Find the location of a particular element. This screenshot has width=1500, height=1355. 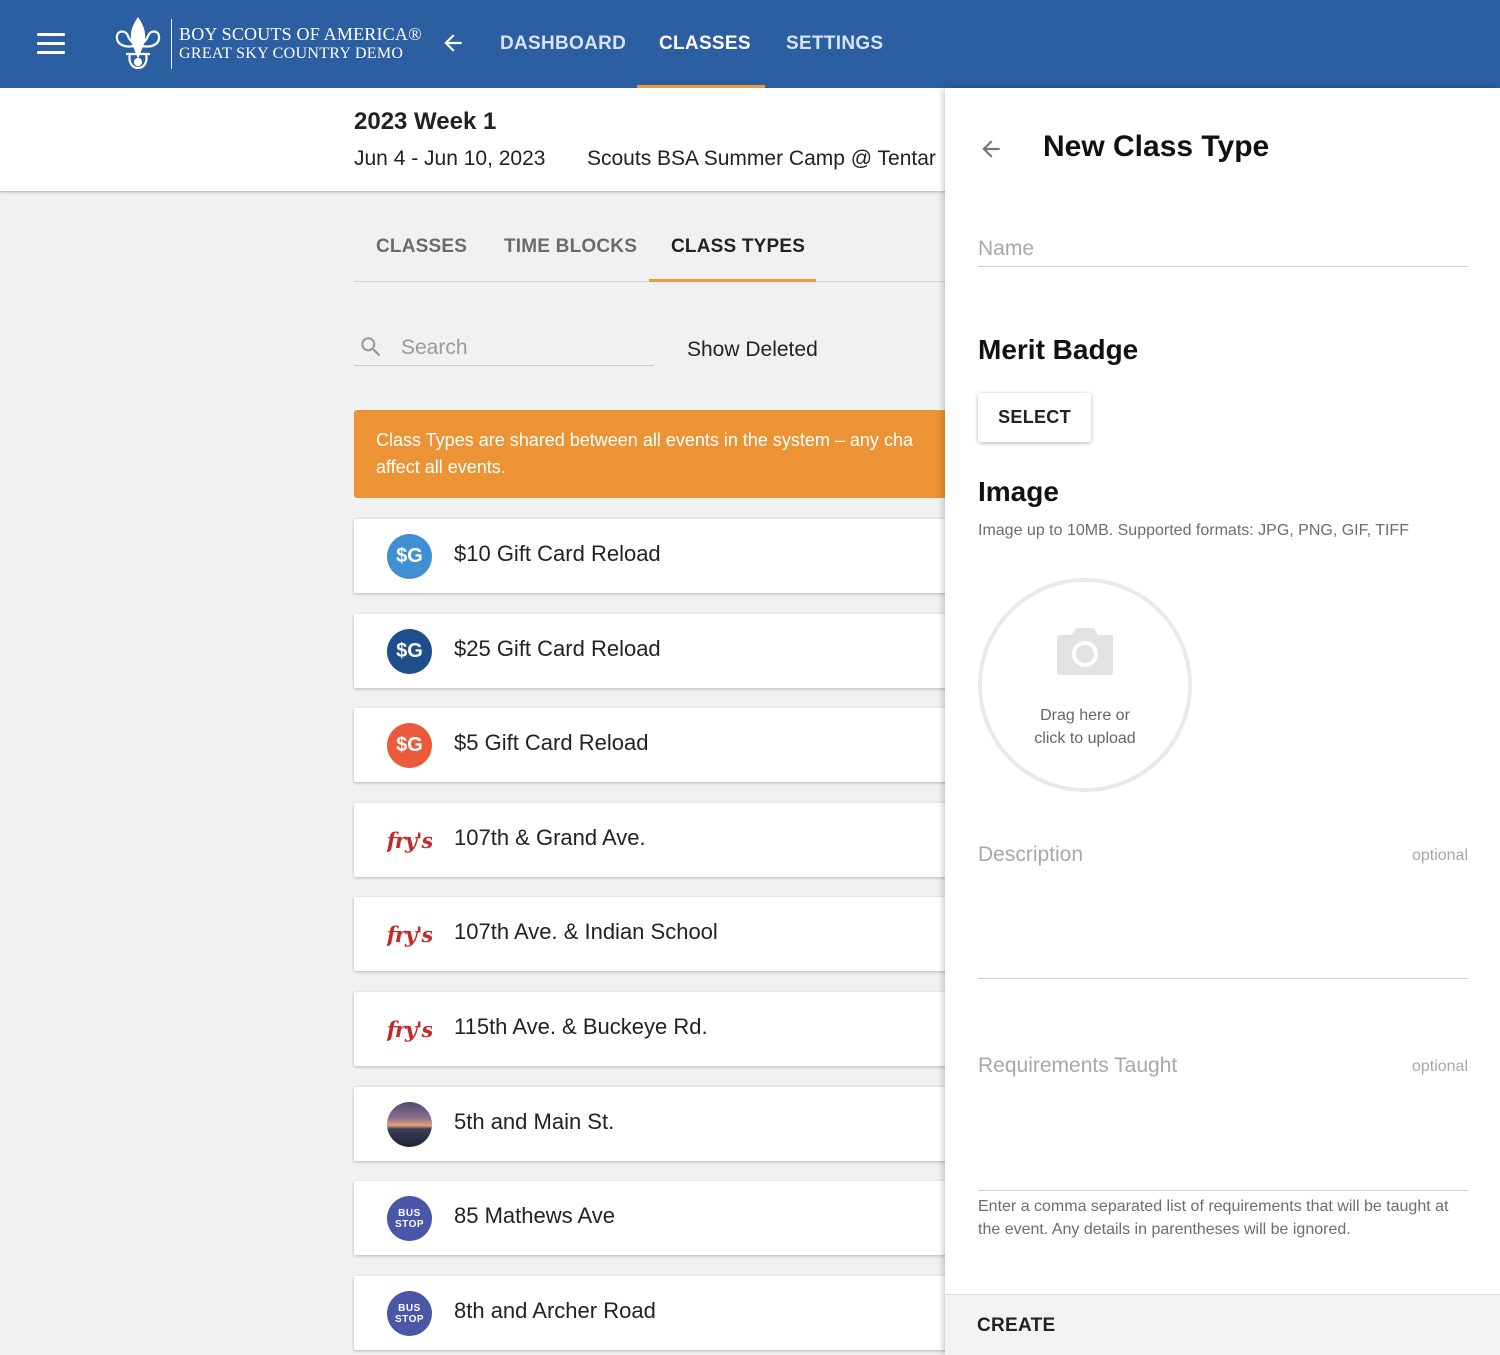

requirements-input is located at coordinates (1178, 1119).